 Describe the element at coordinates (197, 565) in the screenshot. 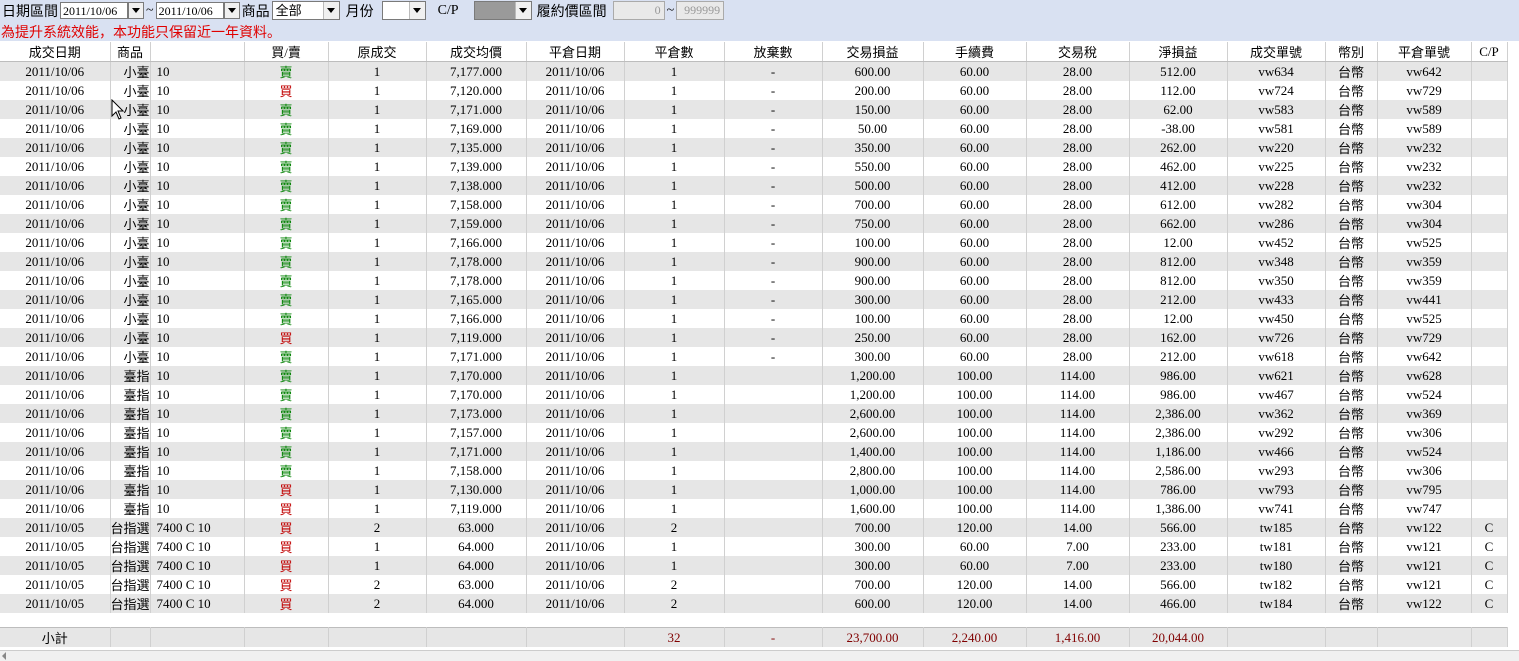

I see `cell-product-contract: 7400 C 10` at that location.